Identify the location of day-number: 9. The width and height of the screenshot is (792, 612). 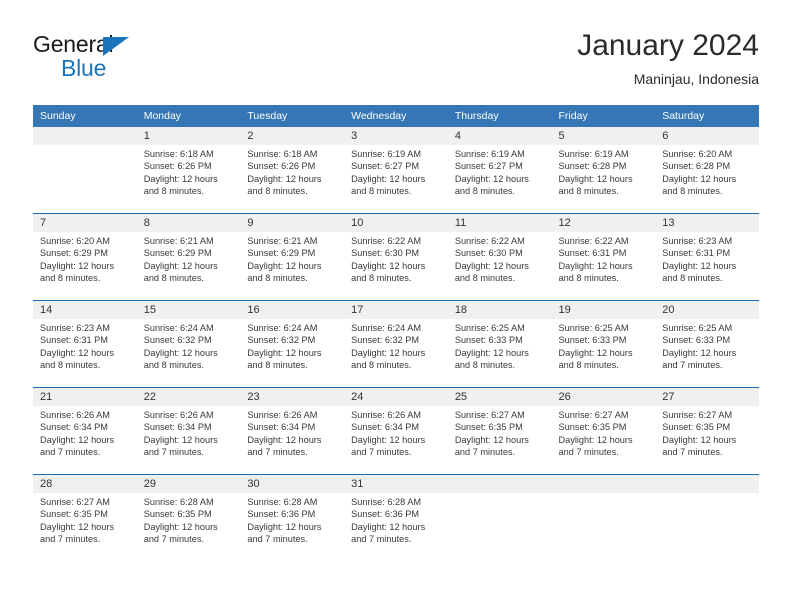
(292, 223).